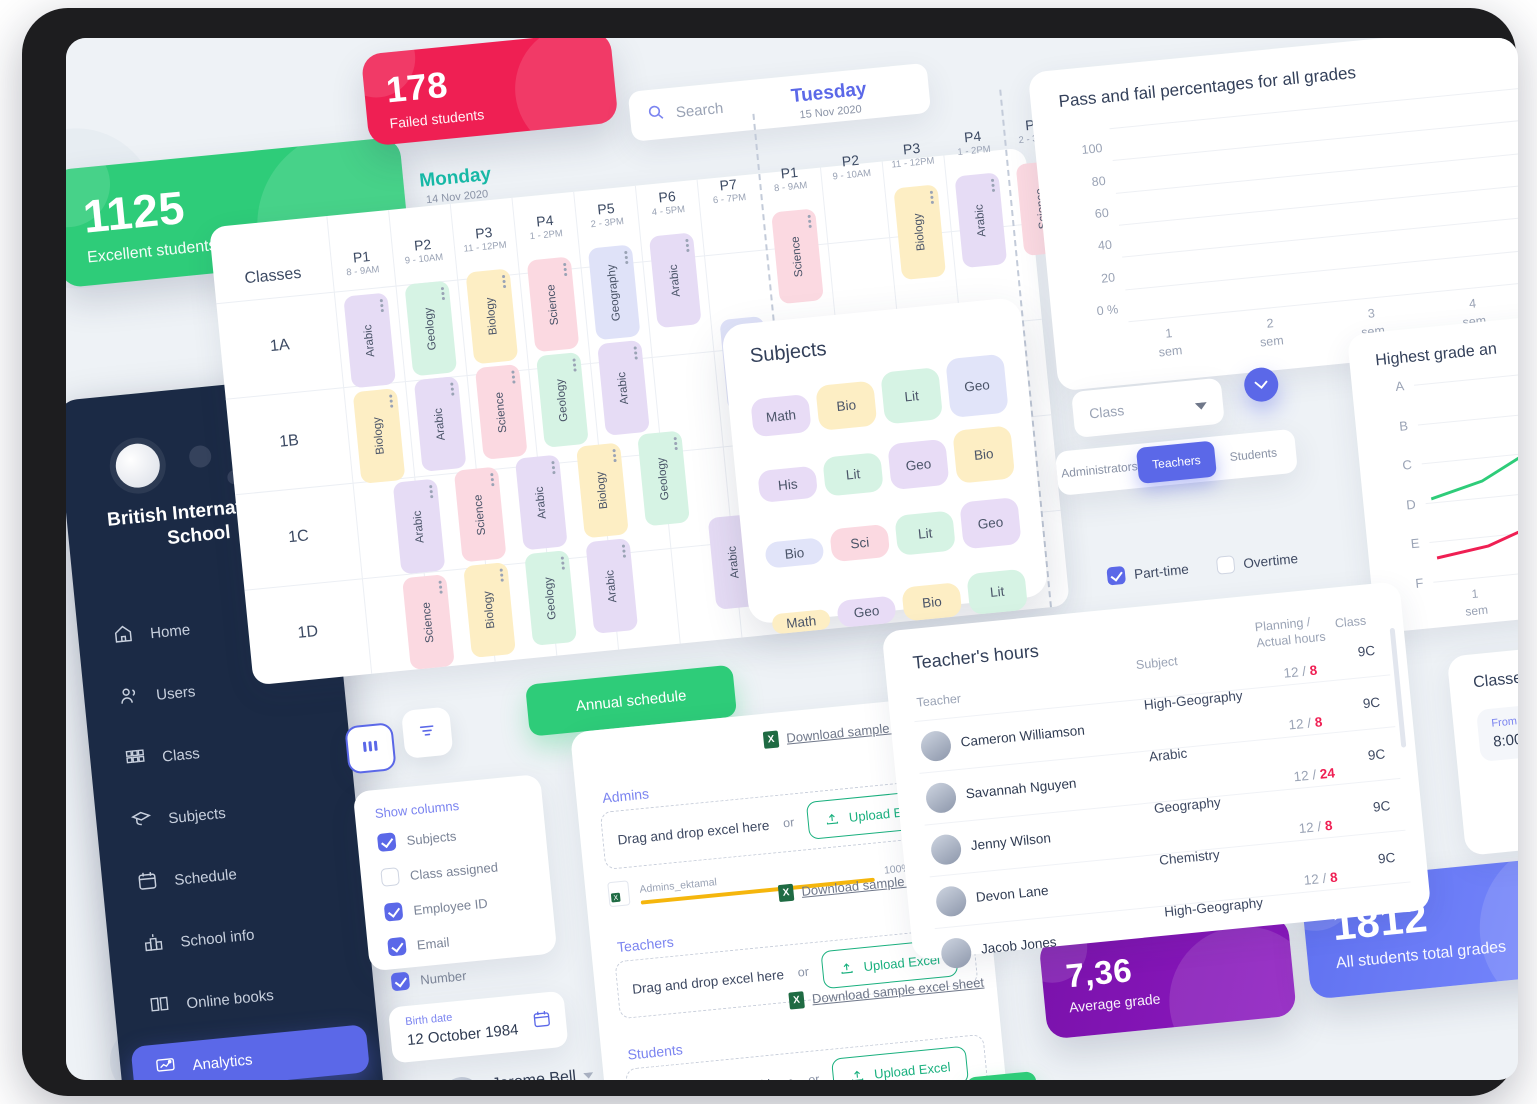  Describe the element at coordinates (788, 352) in the screenshot. I see `subjects-panel-title: Subjects` at that location.